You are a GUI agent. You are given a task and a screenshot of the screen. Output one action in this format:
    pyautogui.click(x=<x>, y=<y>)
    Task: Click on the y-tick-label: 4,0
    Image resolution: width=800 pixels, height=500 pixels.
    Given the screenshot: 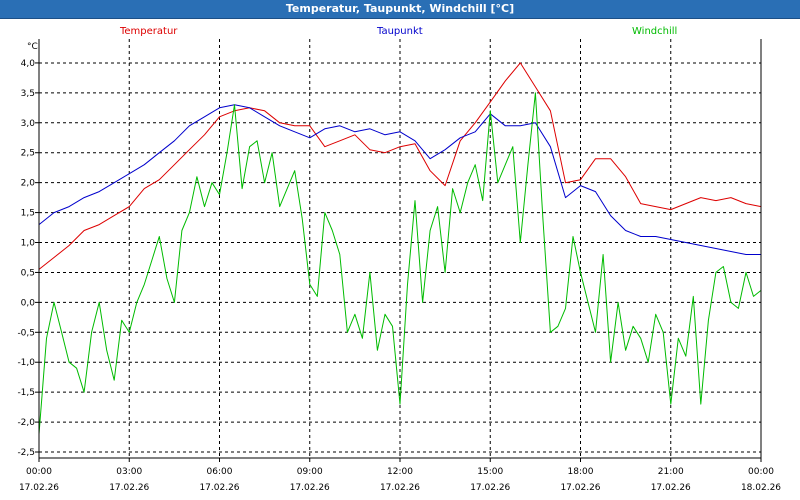 What is the action you would take?
    pyautogui.click(x=28, y=64)
    